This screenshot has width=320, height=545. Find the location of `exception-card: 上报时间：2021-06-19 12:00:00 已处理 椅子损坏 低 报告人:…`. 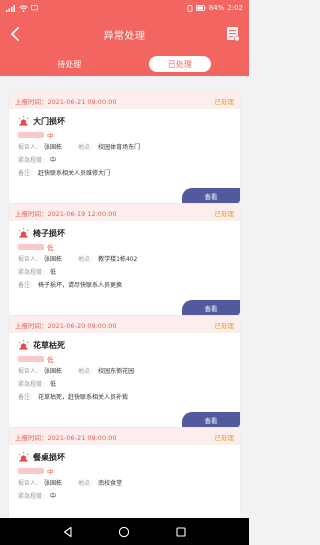

exception-card: 上报时间：2021-06-19 12:00:00 已处理 椅子损坏 低 报告人:… is located at coordinates (124, 259).